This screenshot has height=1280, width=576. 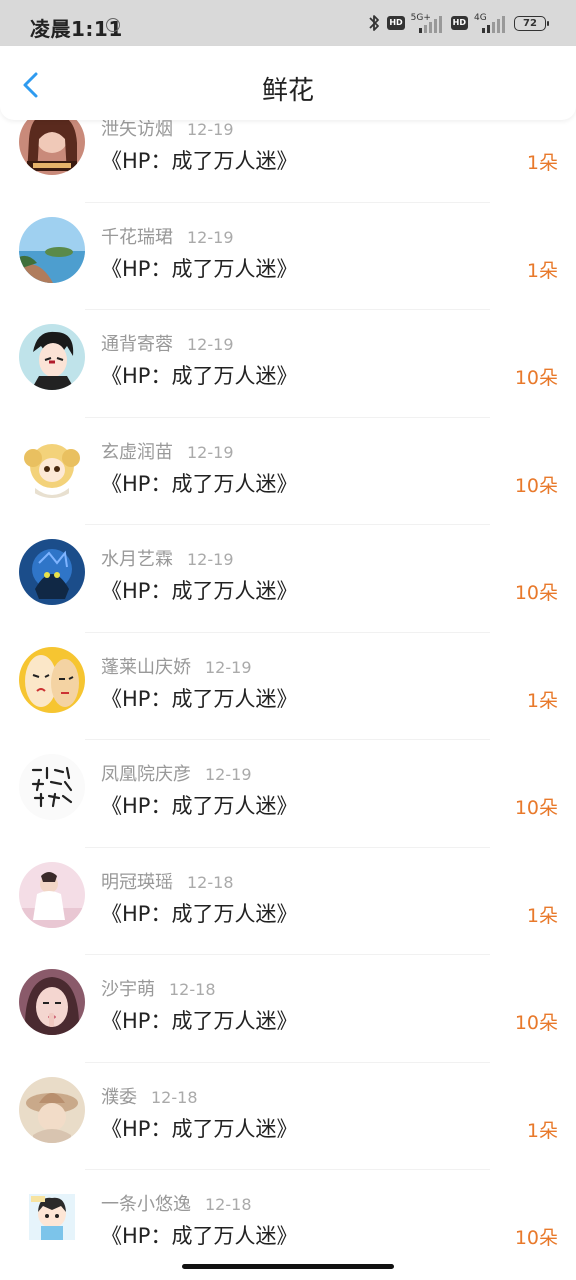 What do you see at coordinates (428, 23) in the screenshot?
I see `signal-5g-icon: 5G+` at bounding box center [428, 23].